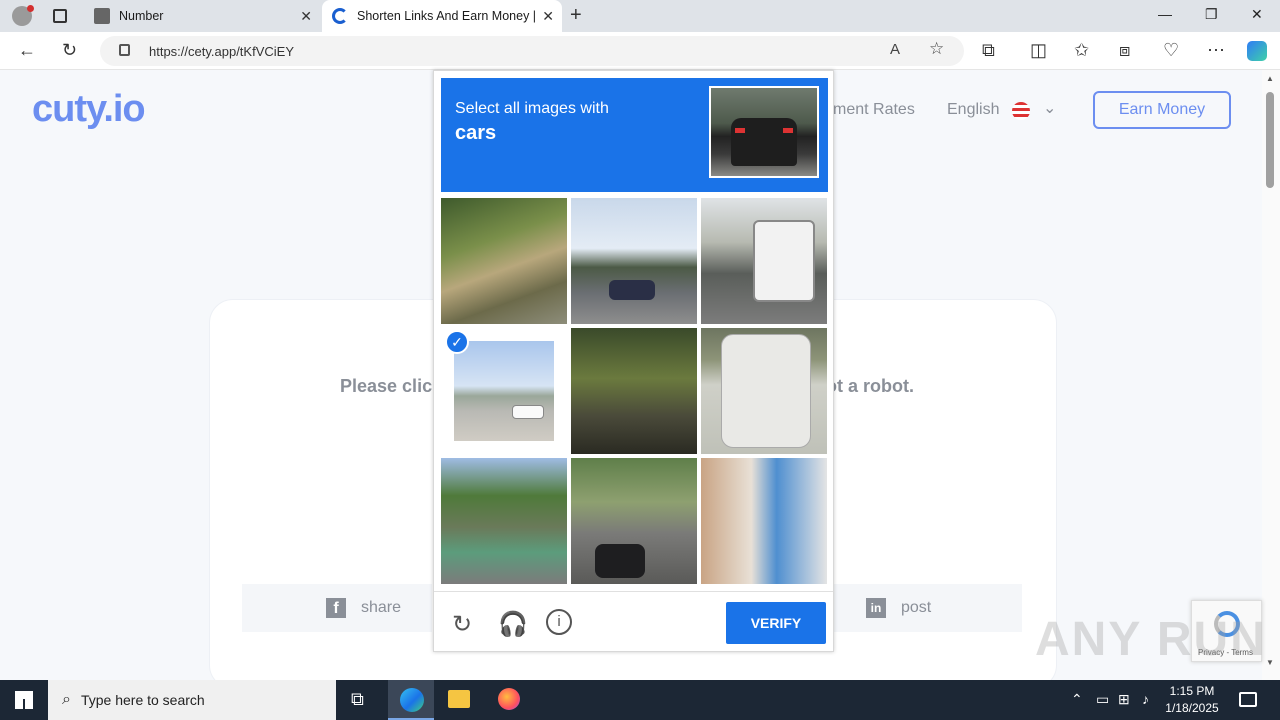  I want to click on show-hidden-icons: ⌃, so click(1077, 699).